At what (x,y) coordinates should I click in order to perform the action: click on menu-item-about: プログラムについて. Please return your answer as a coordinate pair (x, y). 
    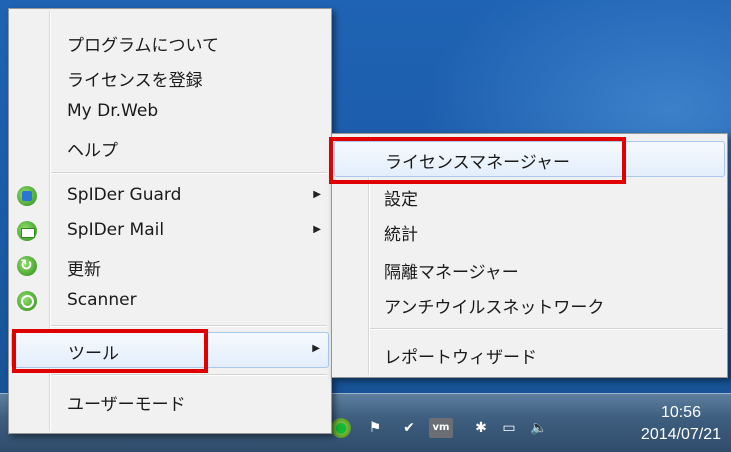
    Looking at the image, I should click on (170, 42).